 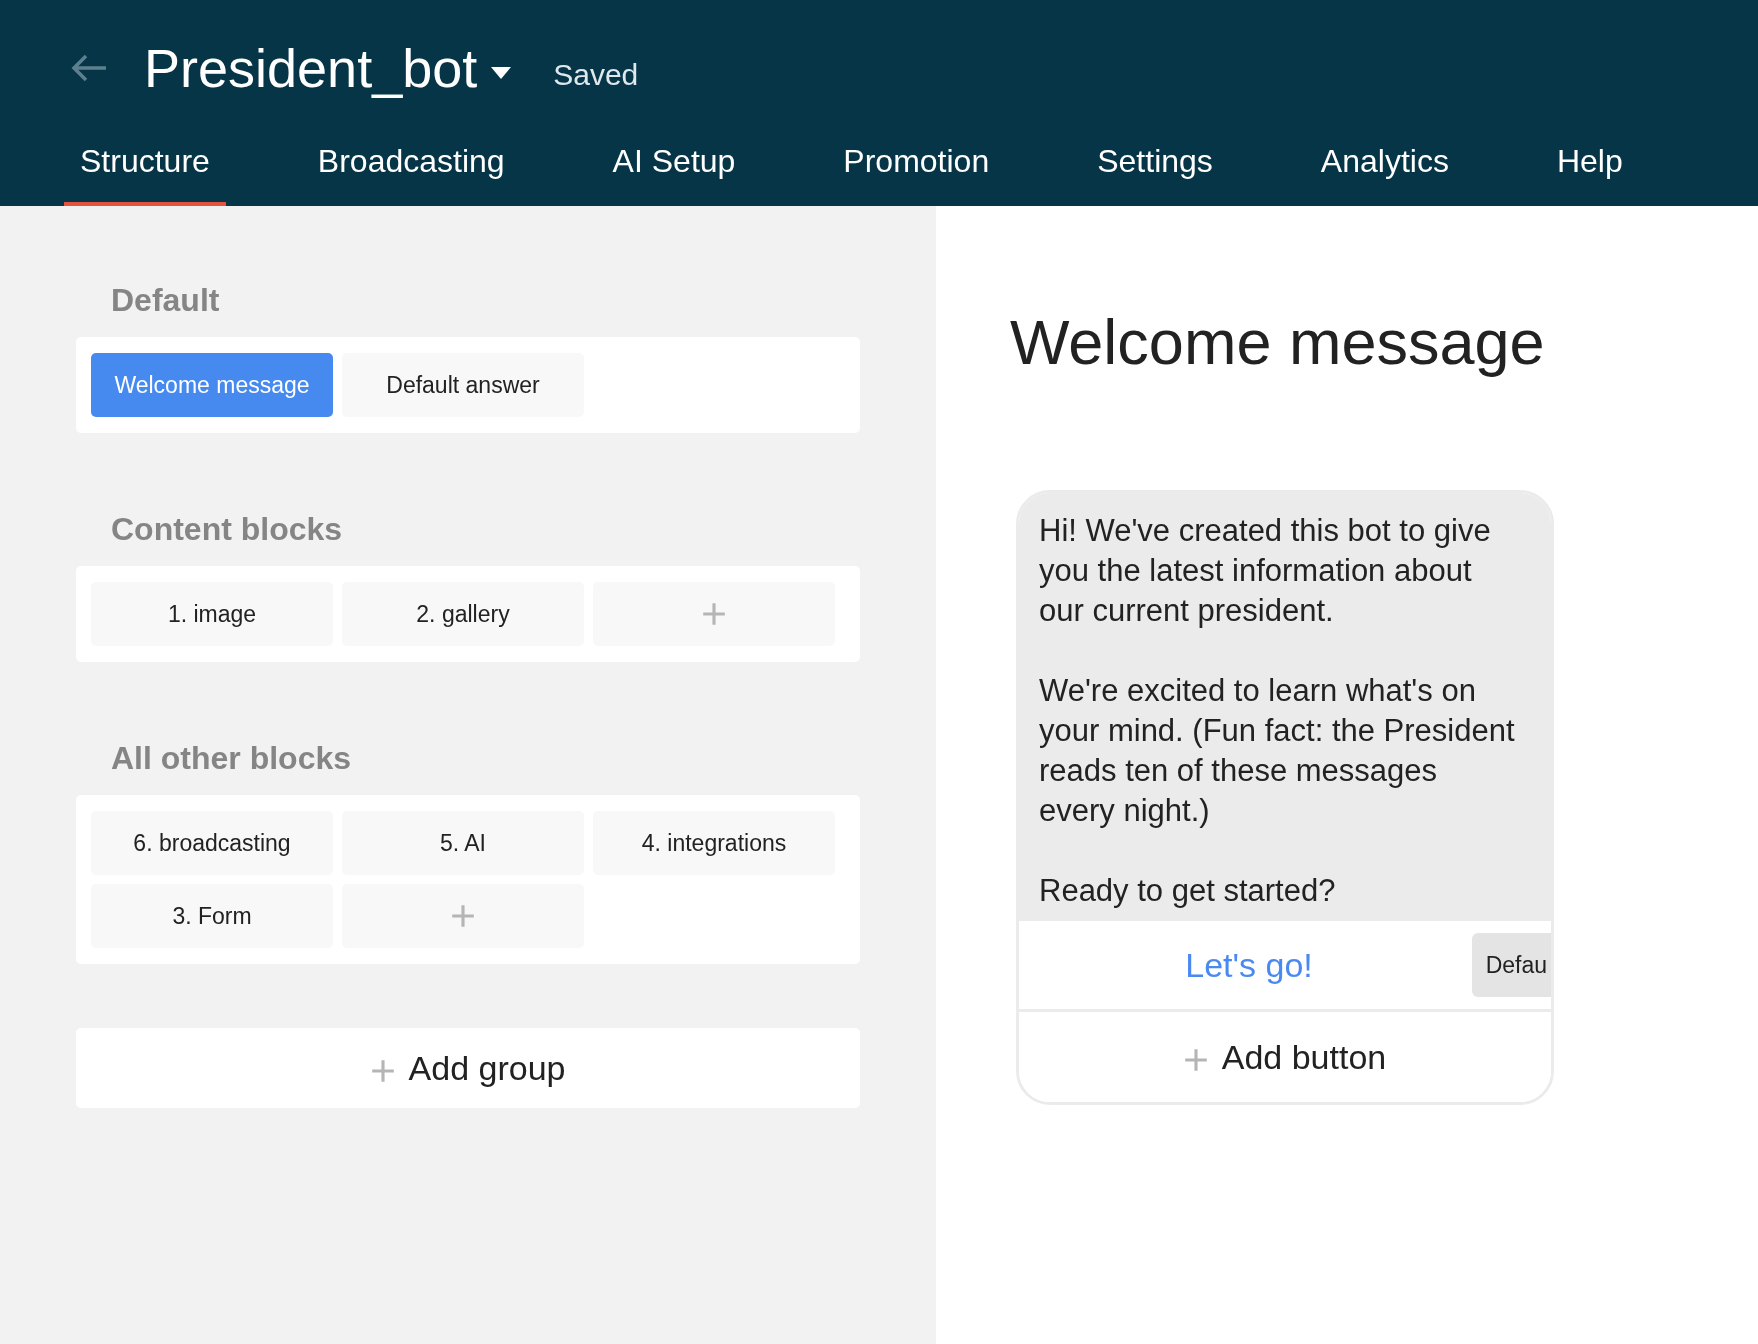 I want to click on block-chip: 6. broadcasting, so click(x=212, y=843).